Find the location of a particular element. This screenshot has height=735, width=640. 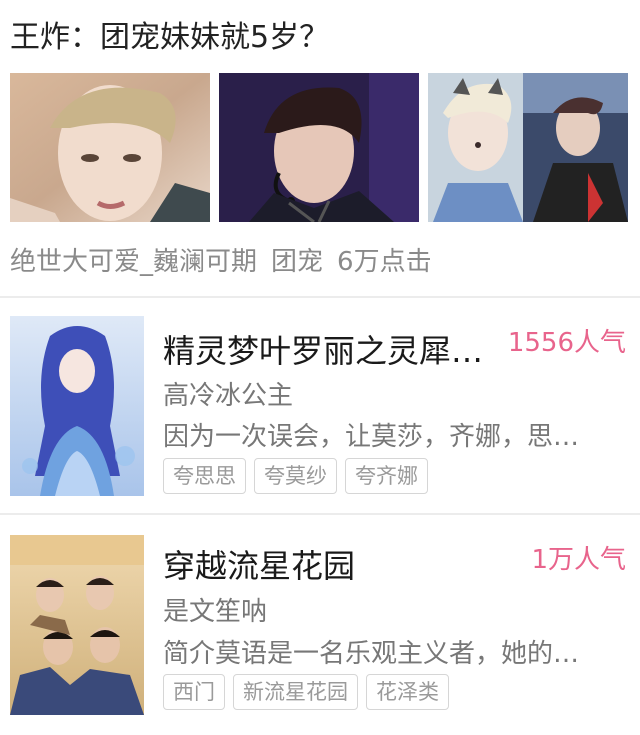

book-tags: 西门 新流星花园 花泽类 is located at coordinates (306, 692).